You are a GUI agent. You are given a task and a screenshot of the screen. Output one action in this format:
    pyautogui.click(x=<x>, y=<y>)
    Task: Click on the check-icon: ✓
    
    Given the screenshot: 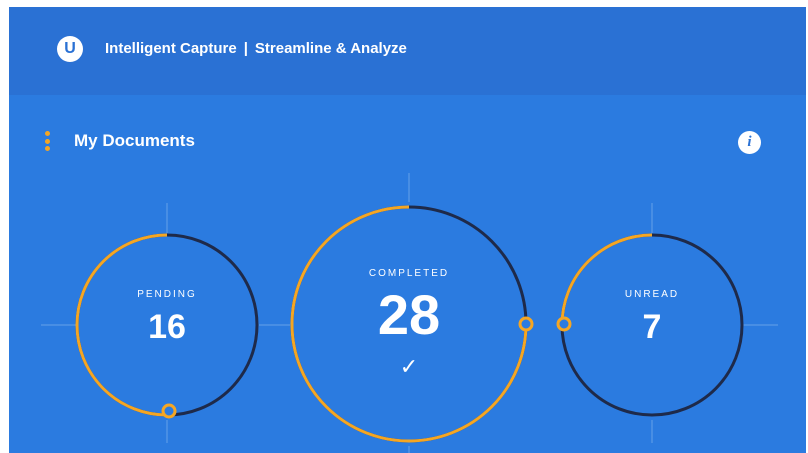 What is the action you would take?
    pyautogui.click(x=409, y=366)
    